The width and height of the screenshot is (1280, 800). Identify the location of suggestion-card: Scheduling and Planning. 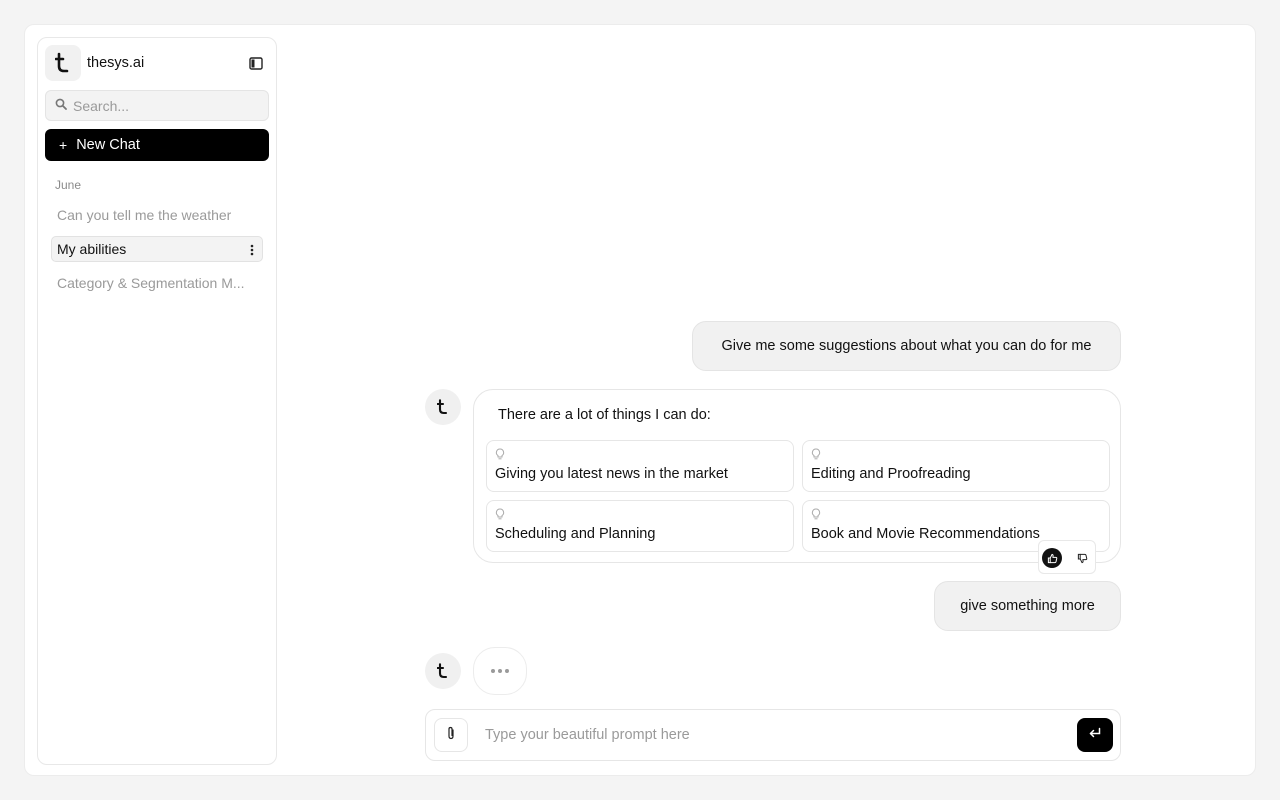
(640, 526).